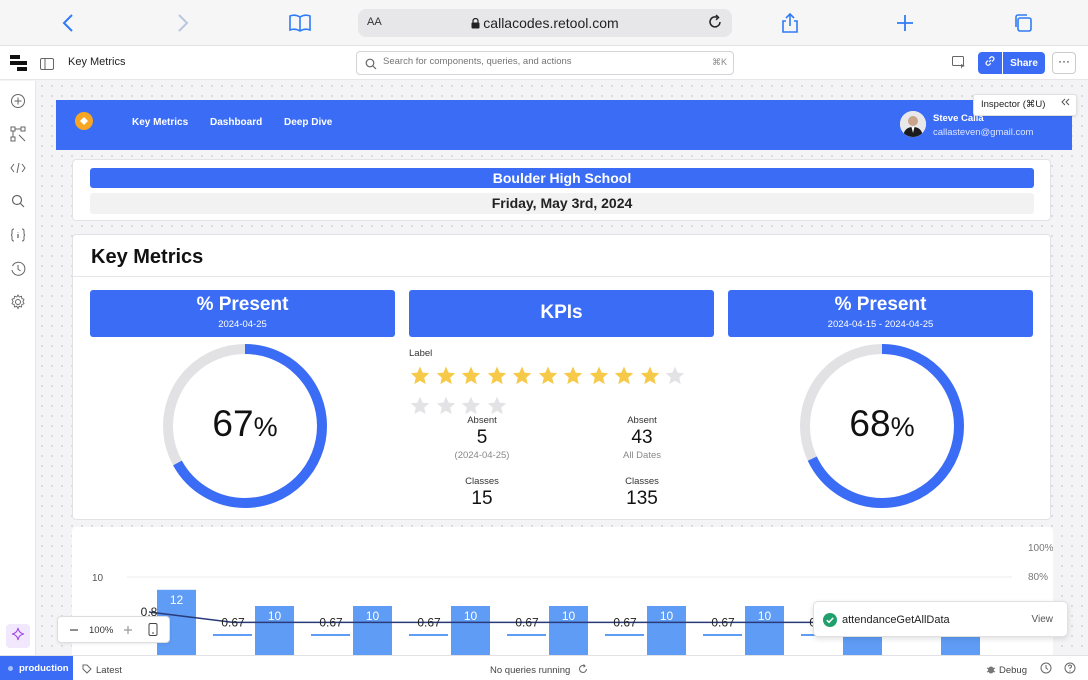 This screenshot has height=680, width=1088. What do you see at coordinates (18, 235) in the screenshot?
I see `state-icon` at bounding box center [18, 235].